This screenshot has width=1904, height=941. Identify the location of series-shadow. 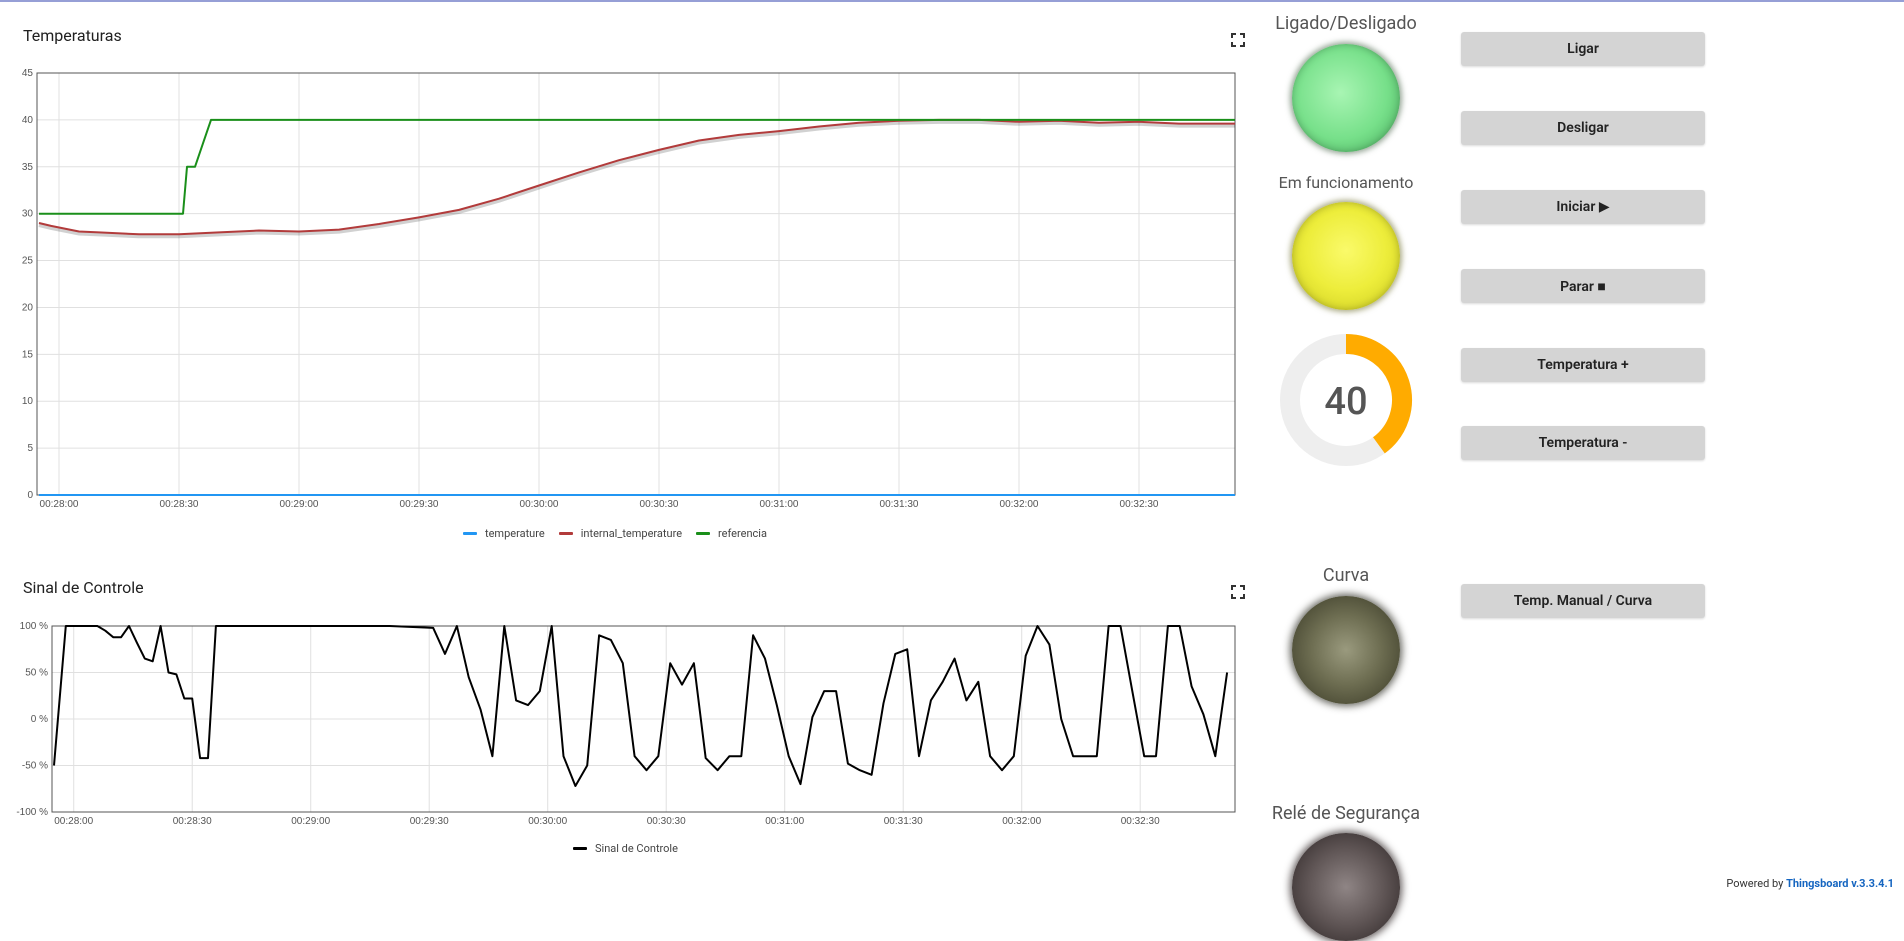
(636, 179).